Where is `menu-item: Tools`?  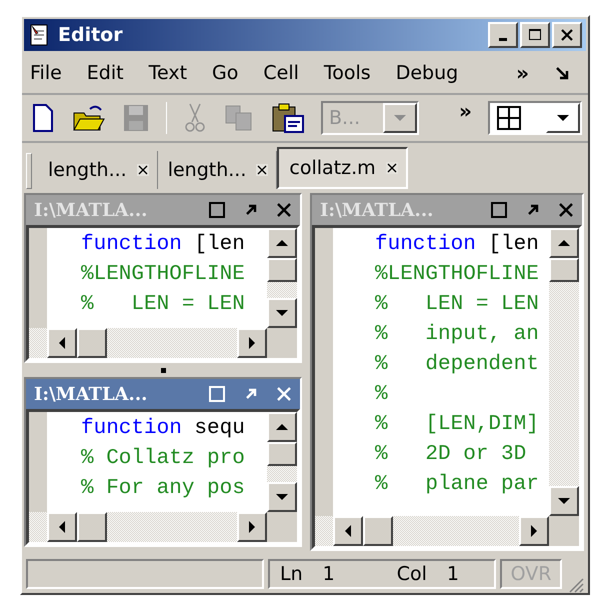 menu-item: Tools is located at coordinates (347, 73).